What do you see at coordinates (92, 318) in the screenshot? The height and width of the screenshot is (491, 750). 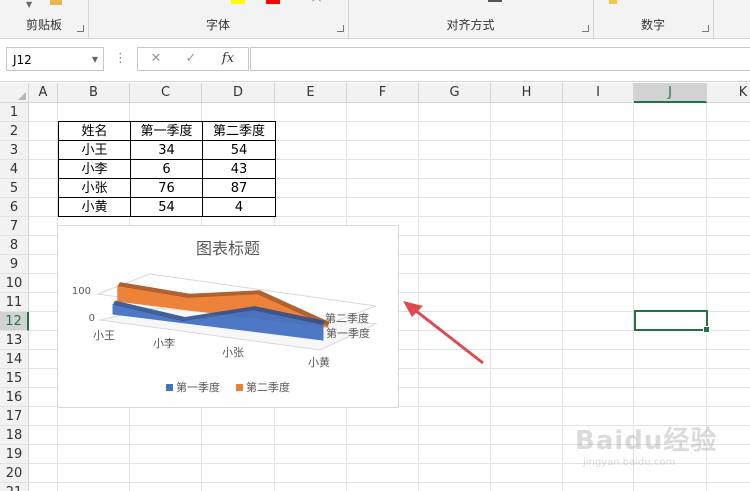 I see `y-tick-label: 0` at bounding box center [92, 318].